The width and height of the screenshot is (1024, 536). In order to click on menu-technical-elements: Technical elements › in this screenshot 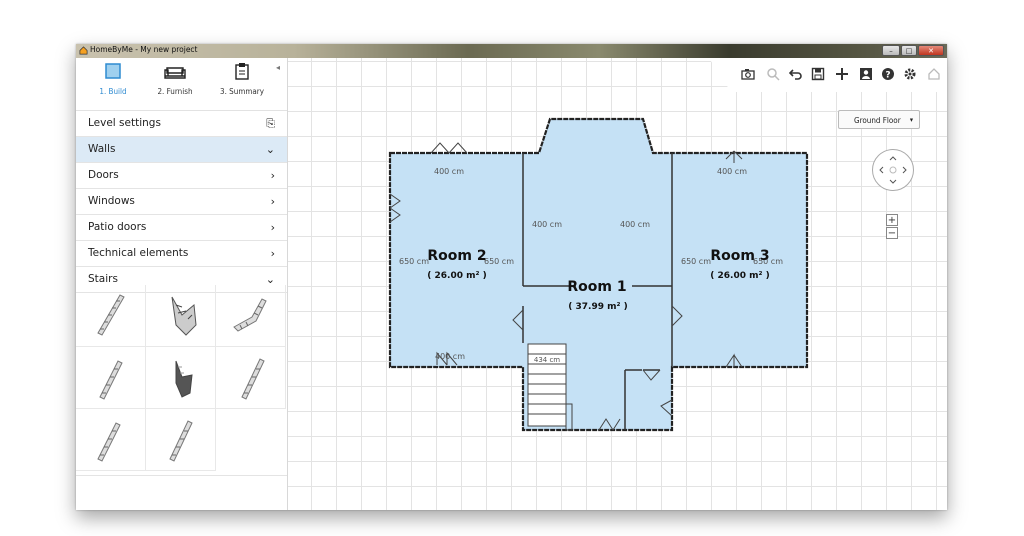, I will do `click(181, 254)`.